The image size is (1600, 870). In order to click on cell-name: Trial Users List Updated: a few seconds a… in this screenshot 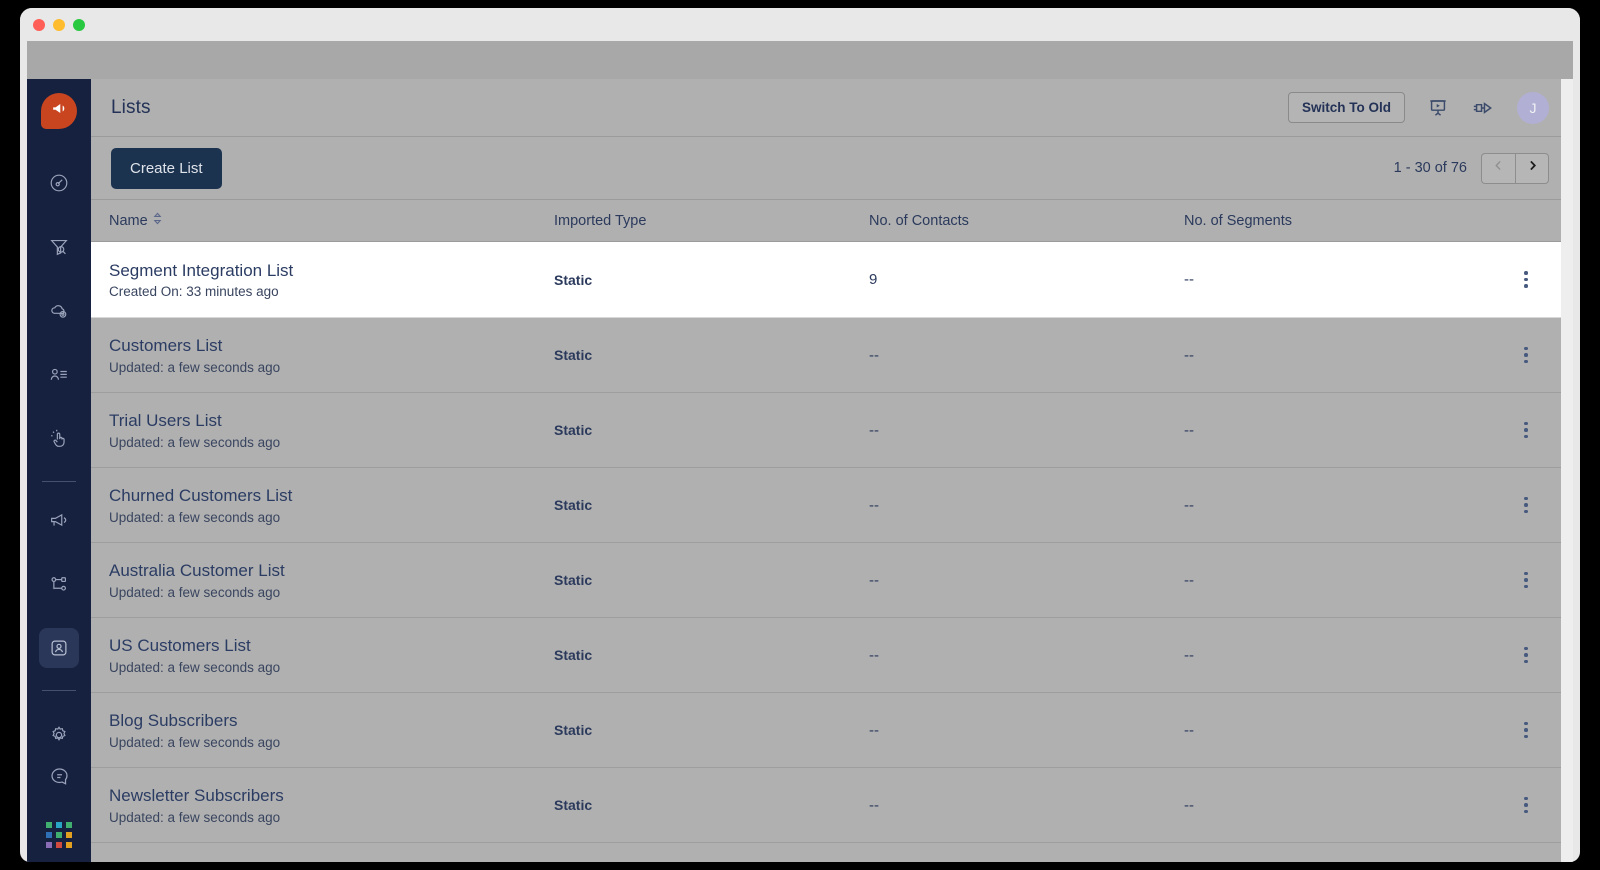, I will do `click(331, 429)`.